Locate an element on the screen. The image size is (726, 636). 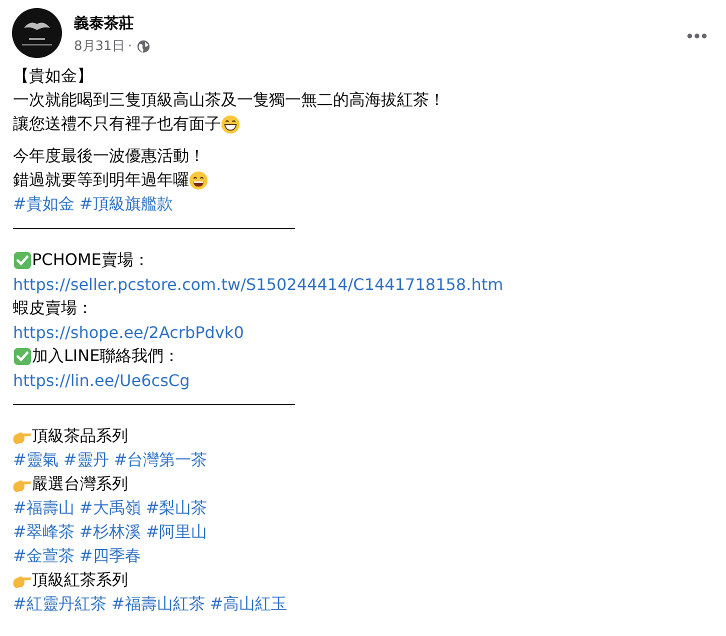
hashtag-link: #紅靈丹紅茶 is located at coordinates (59, 604).